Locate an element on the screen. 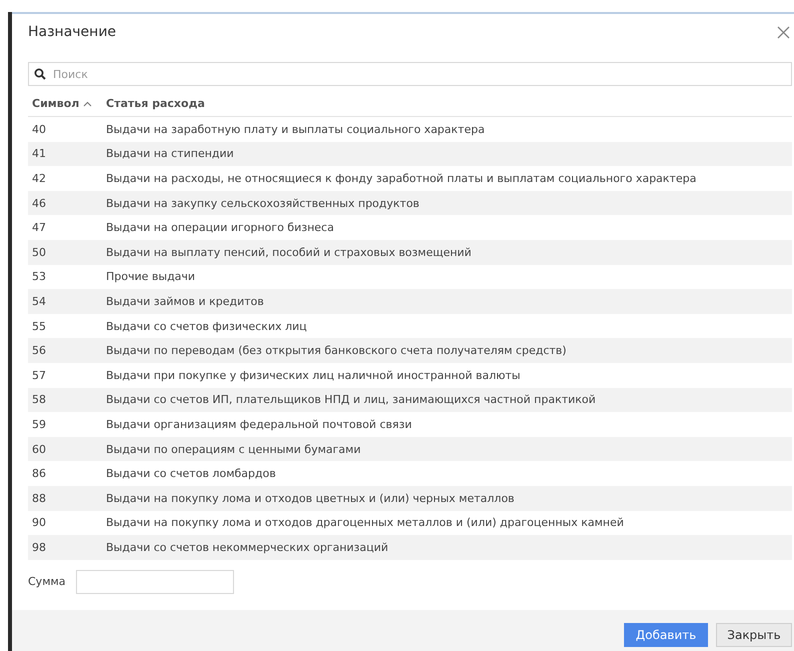 Image resolution: width=794 pixels, height=651 pixels. table-row: 41 Выдачи на стипендии is located at coordinates (410, 154).